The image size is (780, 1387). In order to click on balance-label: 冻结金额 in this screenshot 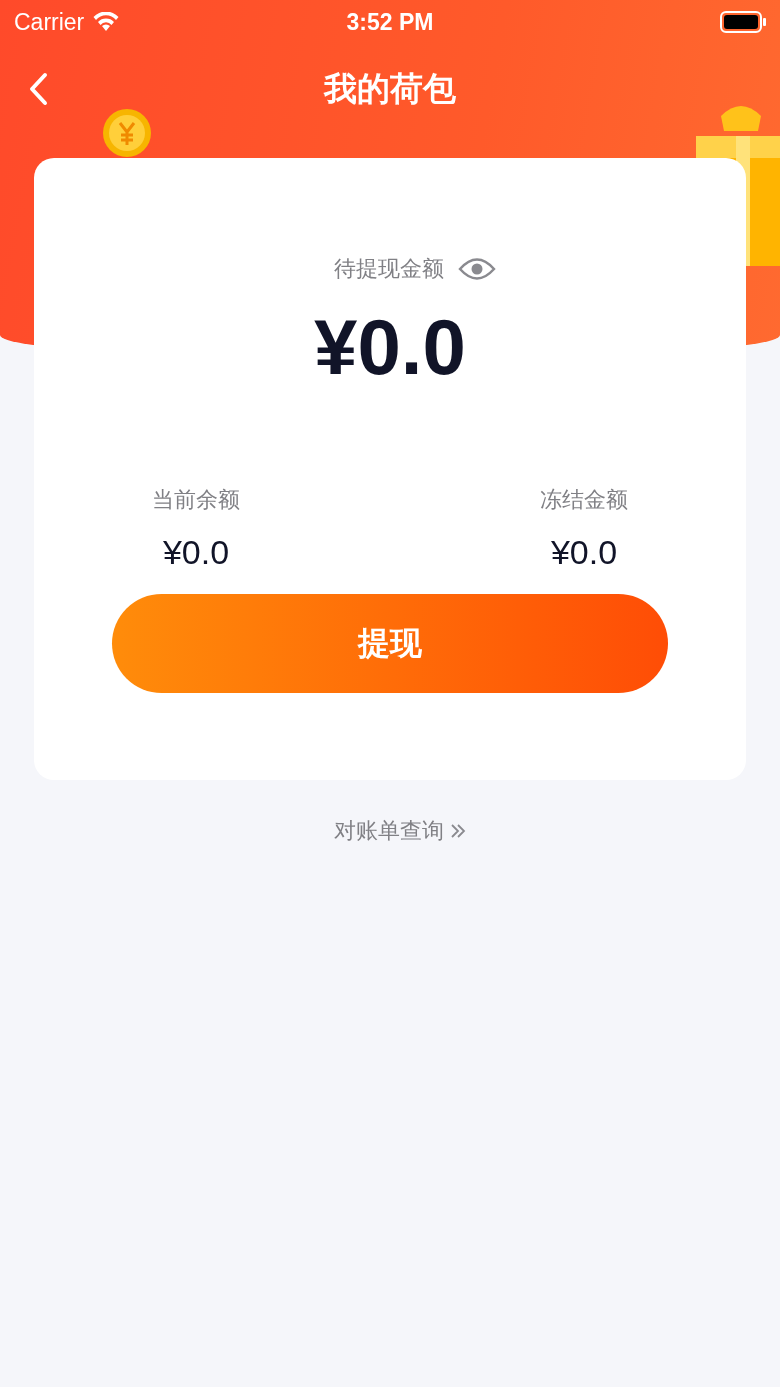, I will do `click(584, 500)`.